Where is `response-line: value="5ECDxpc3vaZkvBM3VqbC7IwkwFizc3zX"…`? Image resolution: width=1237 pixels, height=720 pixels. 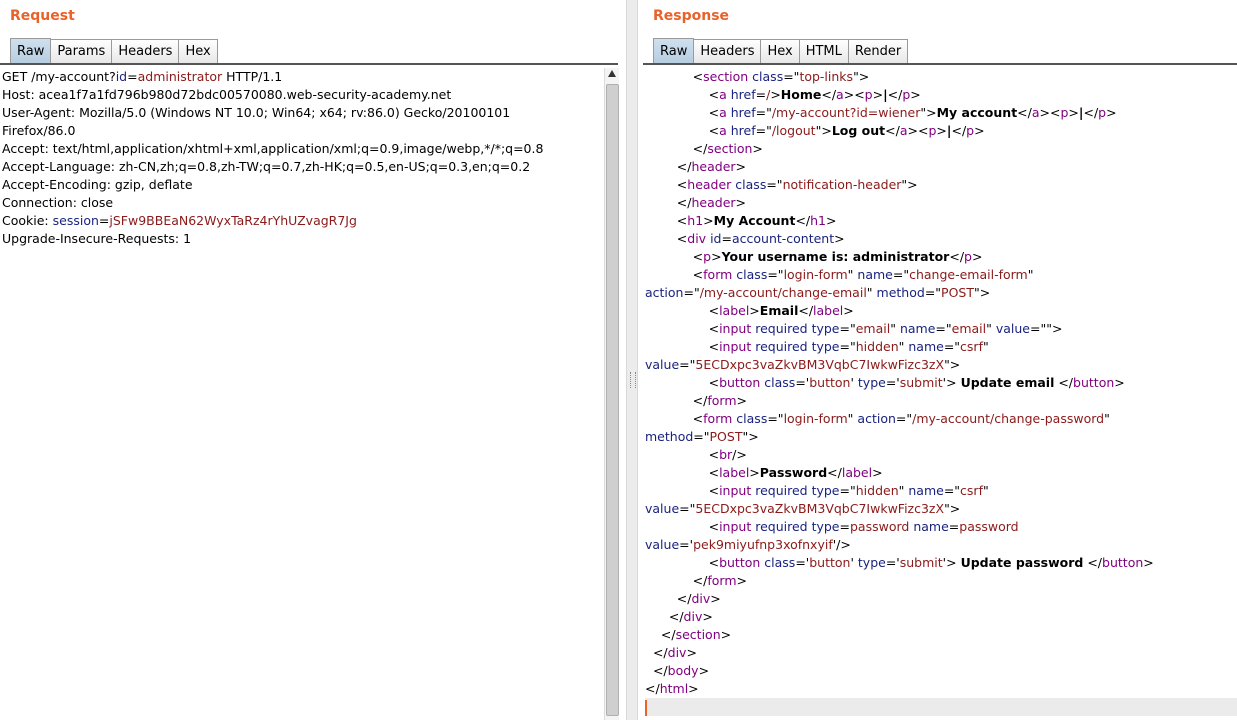 response-line: value="5ECDxpc3vaZkvBM3VqbC7IwkwFizc3zX"… is located at coordinates (941, 365).